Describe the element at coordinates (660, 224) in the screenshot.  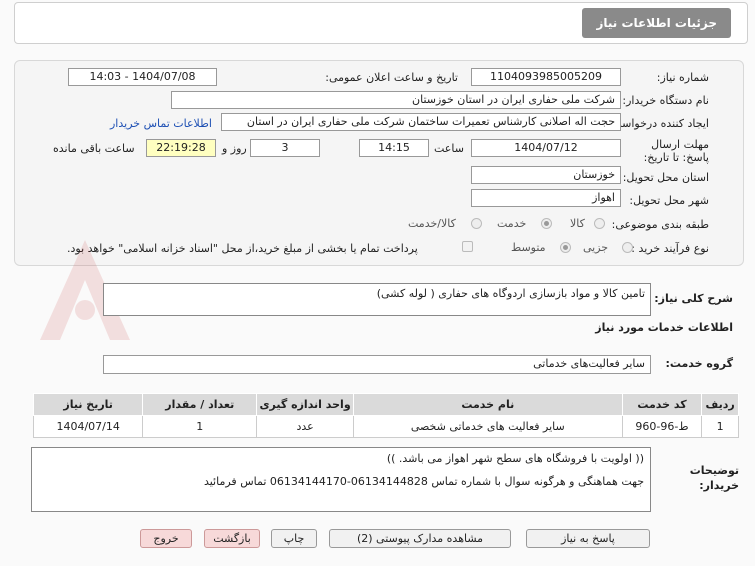
I see `category-label: طبقه بندی موضوعی:` at that location.